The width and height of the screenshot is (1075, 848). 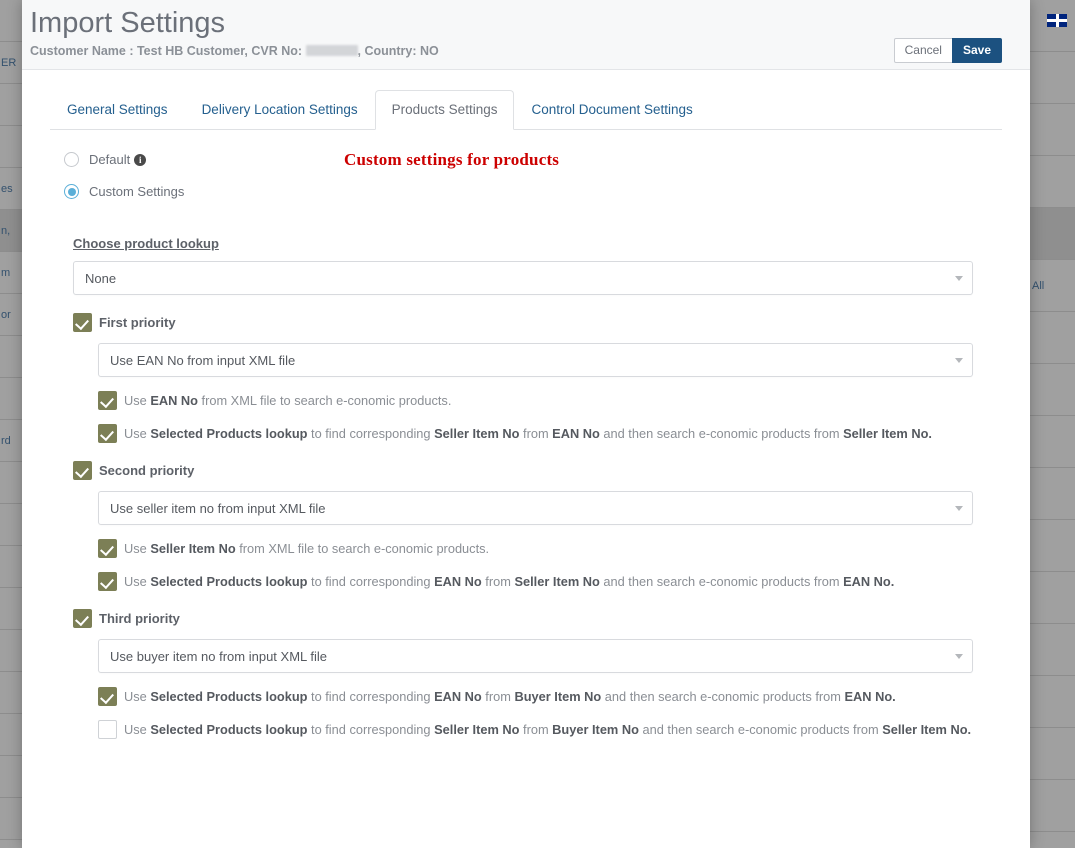 I want to click on background-left-row: ER, so click(x=11, y=63).